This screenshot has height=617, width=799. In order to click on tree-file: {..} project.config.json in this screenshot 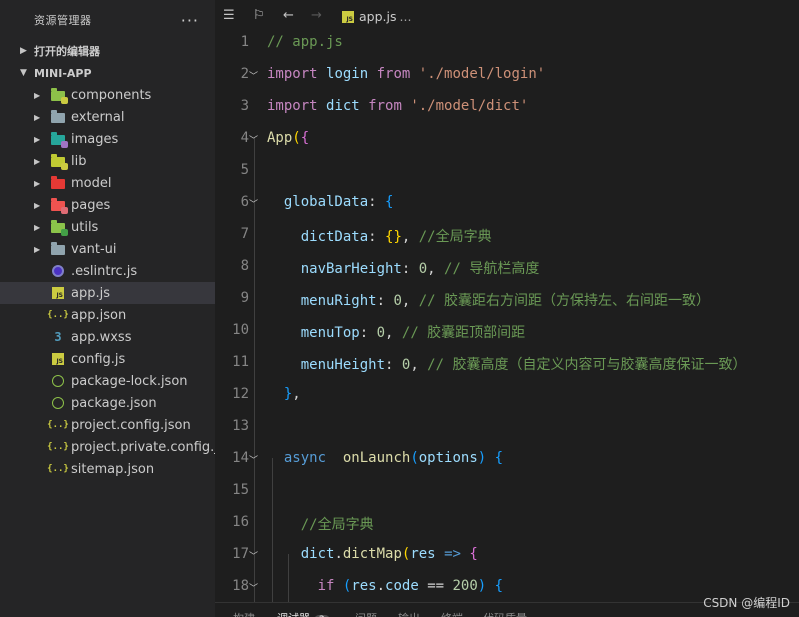, I will do `click(107, 425)`.